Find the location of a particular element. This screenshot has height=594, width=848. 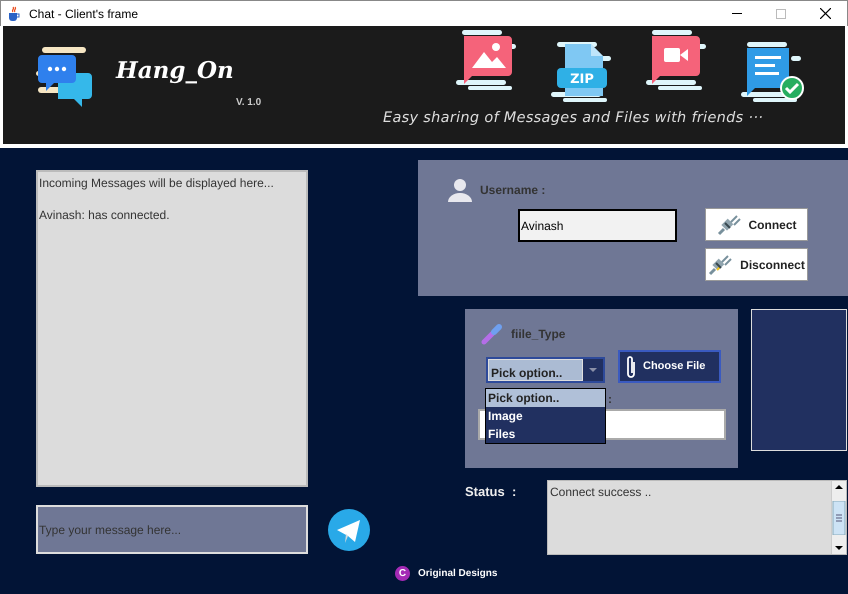

message-line: Avinash: has connected. is located at coordinates (105, 215).